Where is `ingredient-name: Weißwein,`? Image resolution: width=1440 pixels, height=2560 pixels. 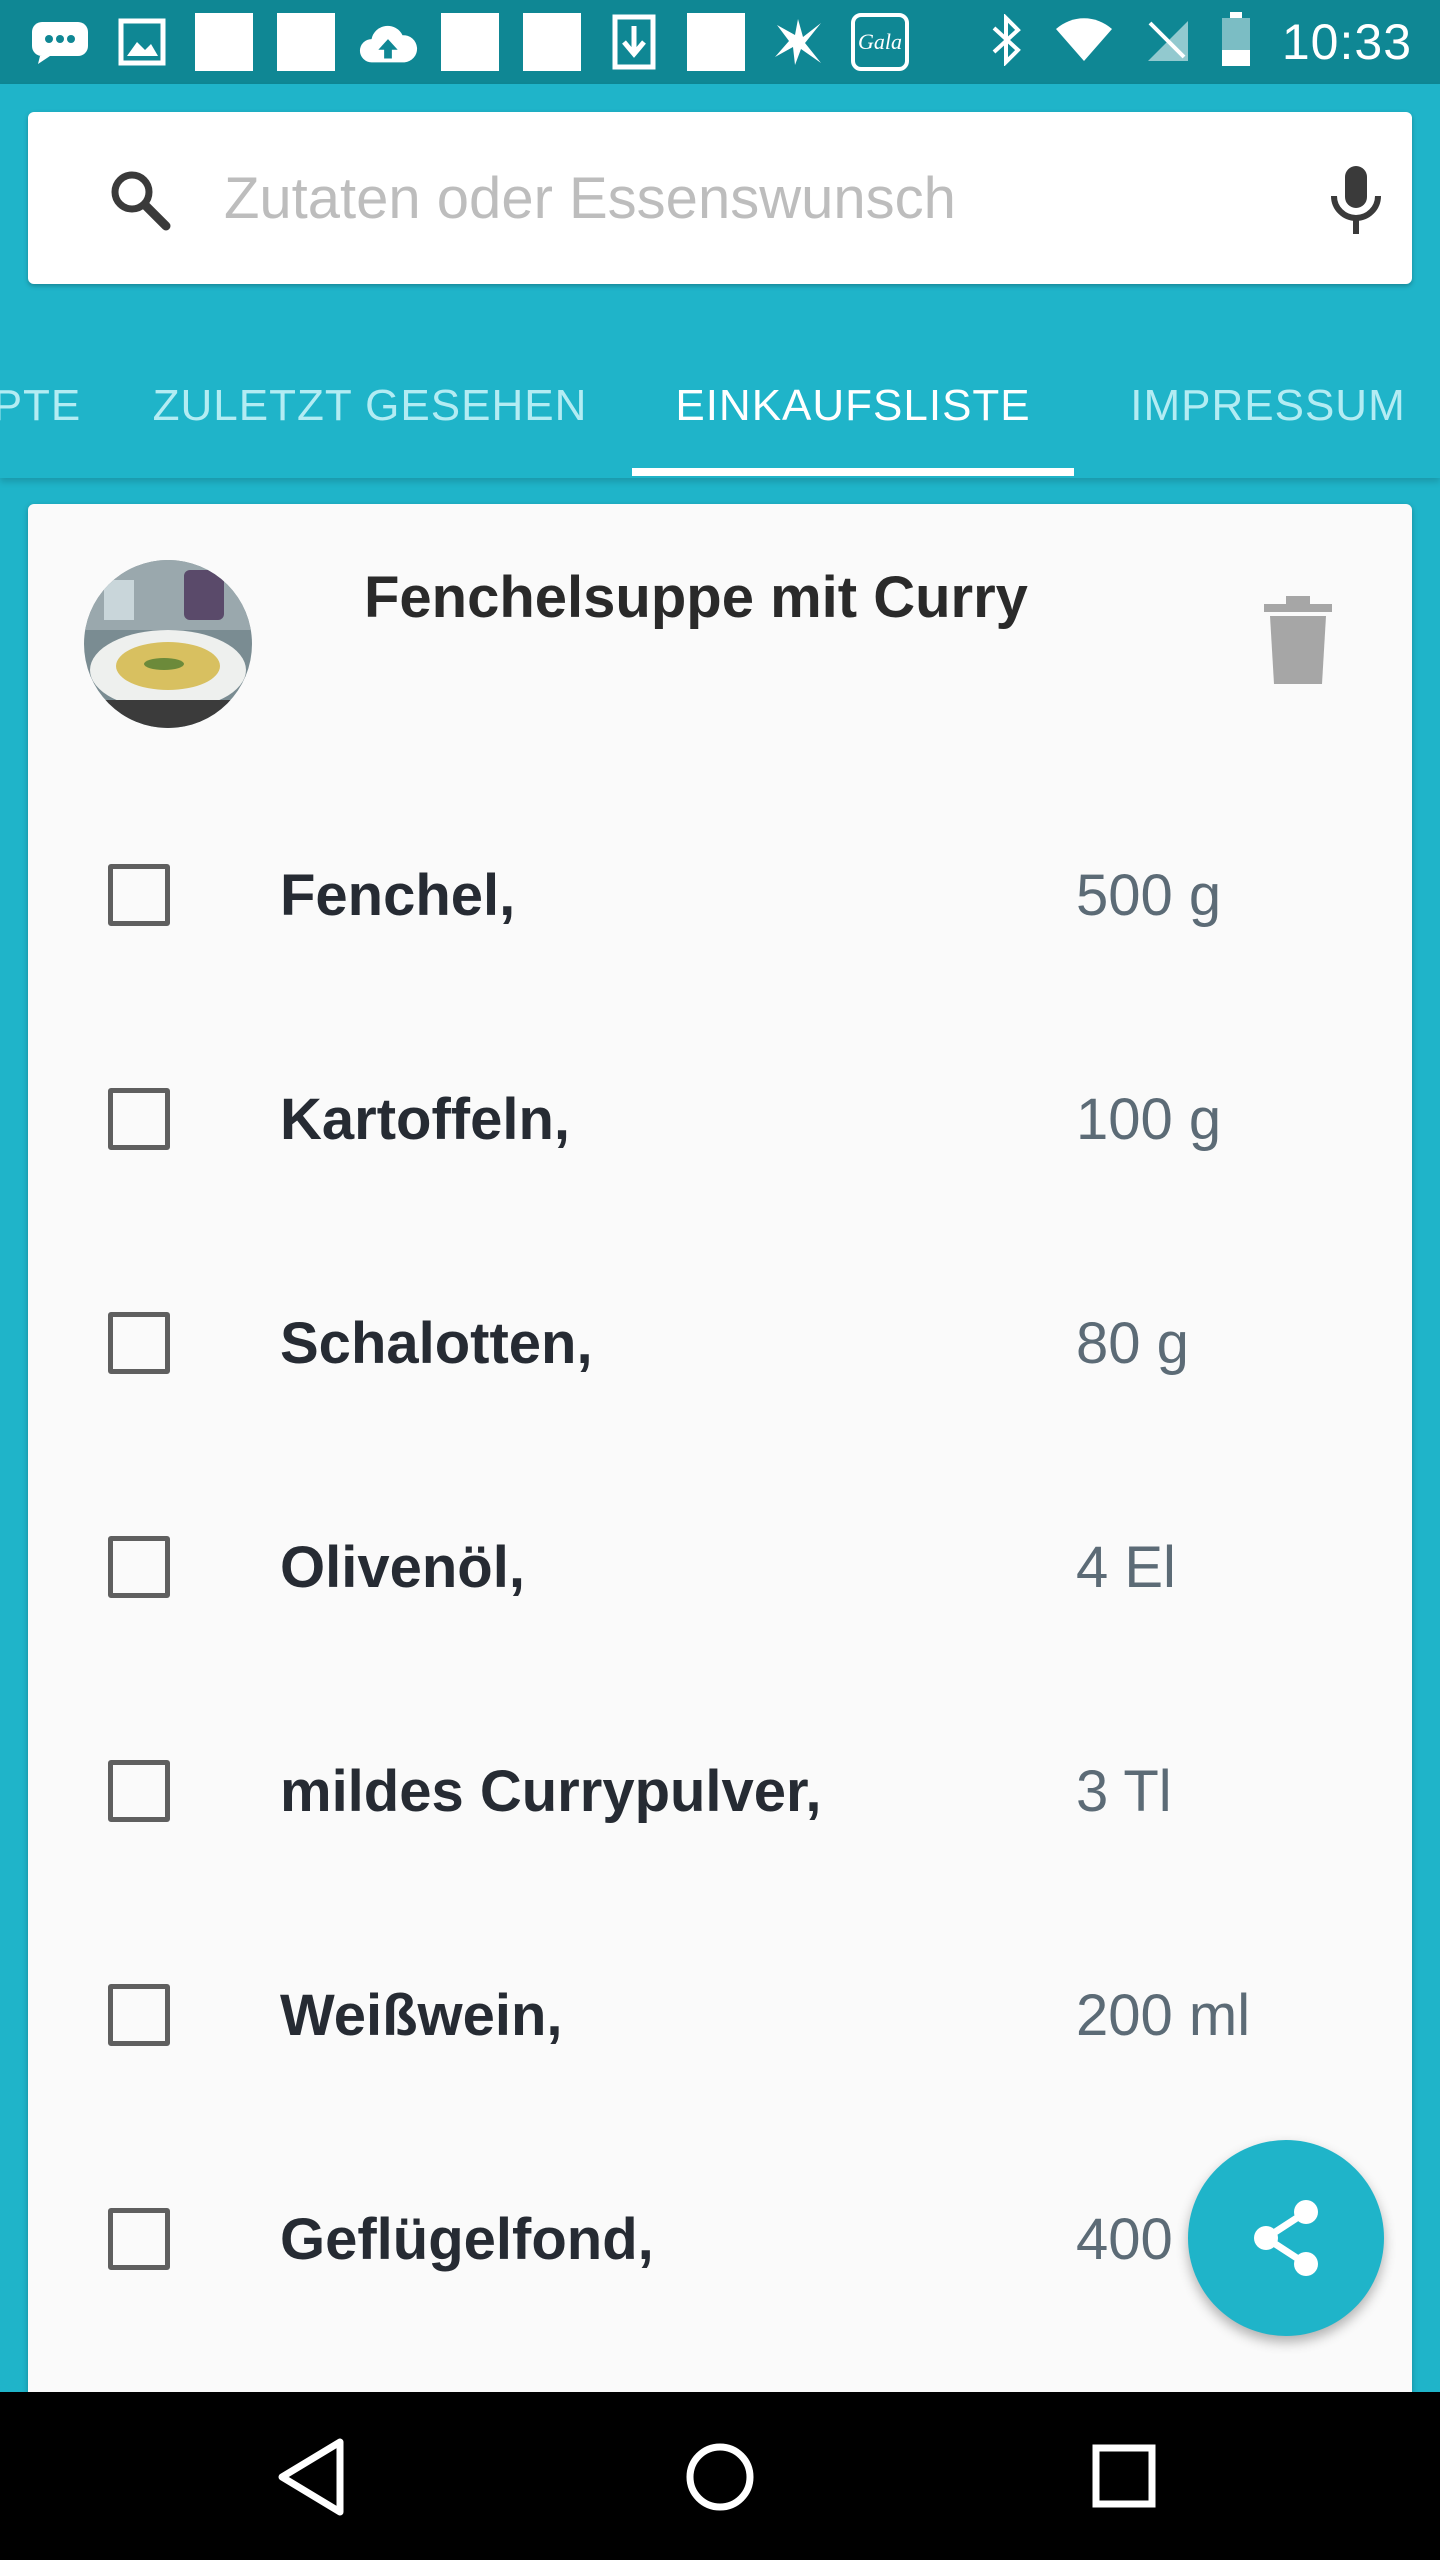 ingredient-name: Weißwein, is located at coordinates (421, 2015).